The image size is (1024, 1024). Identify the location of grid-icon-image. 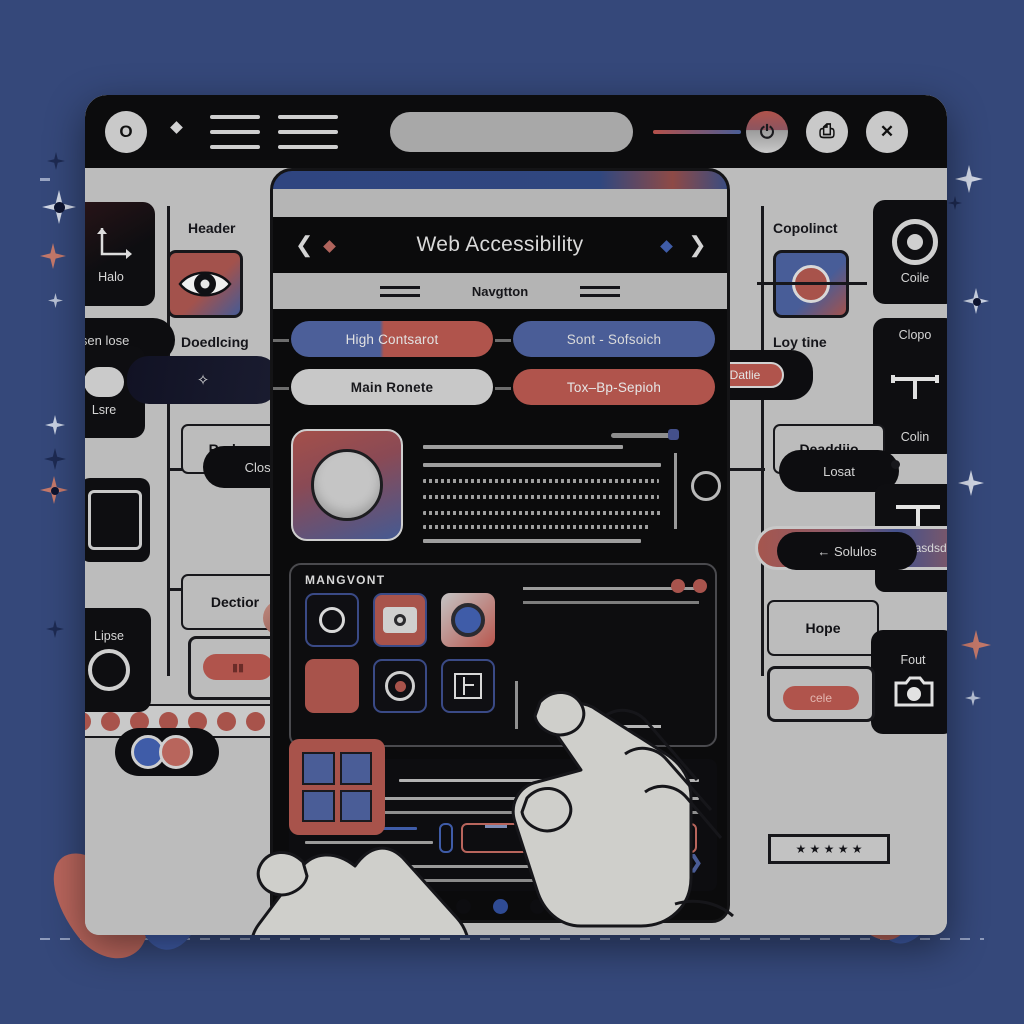
(400, 620).